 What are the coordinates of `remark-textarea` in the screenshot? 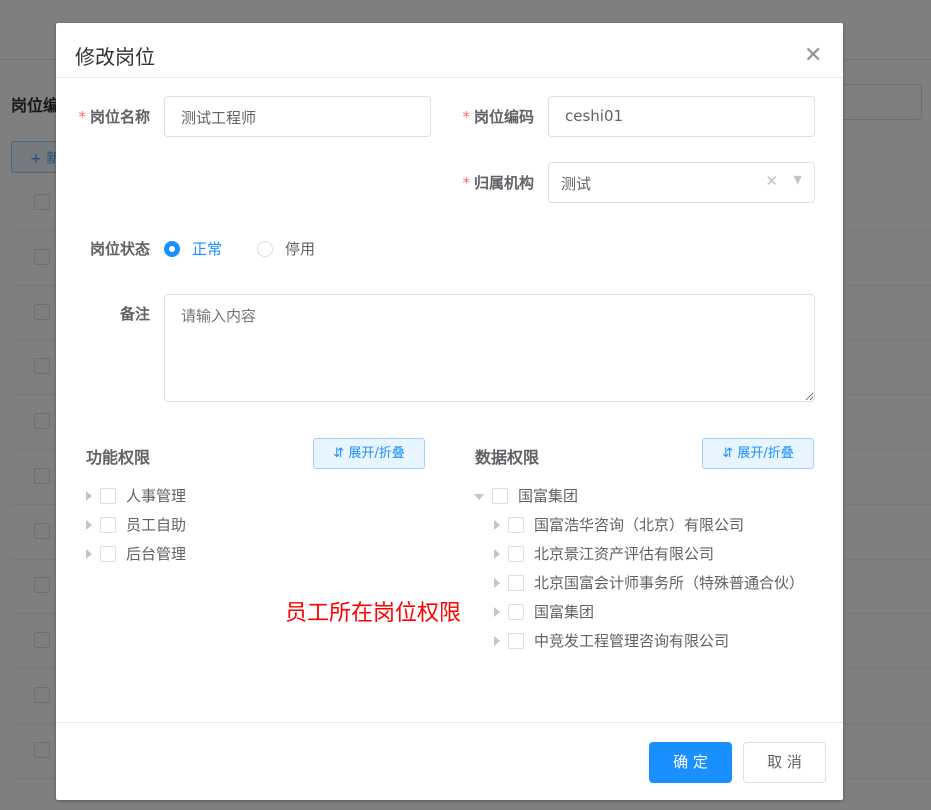 It's located at (489, 348).